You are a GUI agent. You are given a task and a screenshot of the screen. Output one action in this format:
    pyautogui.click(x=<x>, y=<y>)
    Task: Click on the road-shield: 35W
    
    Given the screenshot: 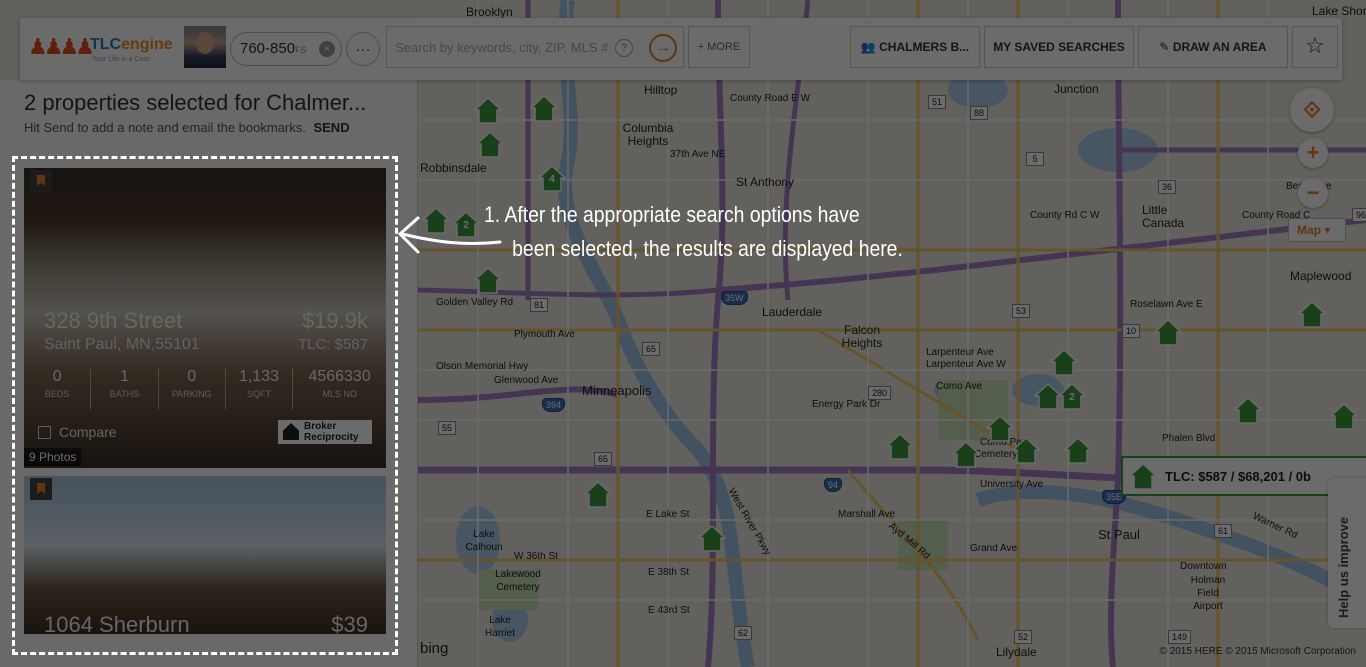 What is the action you would take?
    pyautogui.click(x=734, y=298)
    